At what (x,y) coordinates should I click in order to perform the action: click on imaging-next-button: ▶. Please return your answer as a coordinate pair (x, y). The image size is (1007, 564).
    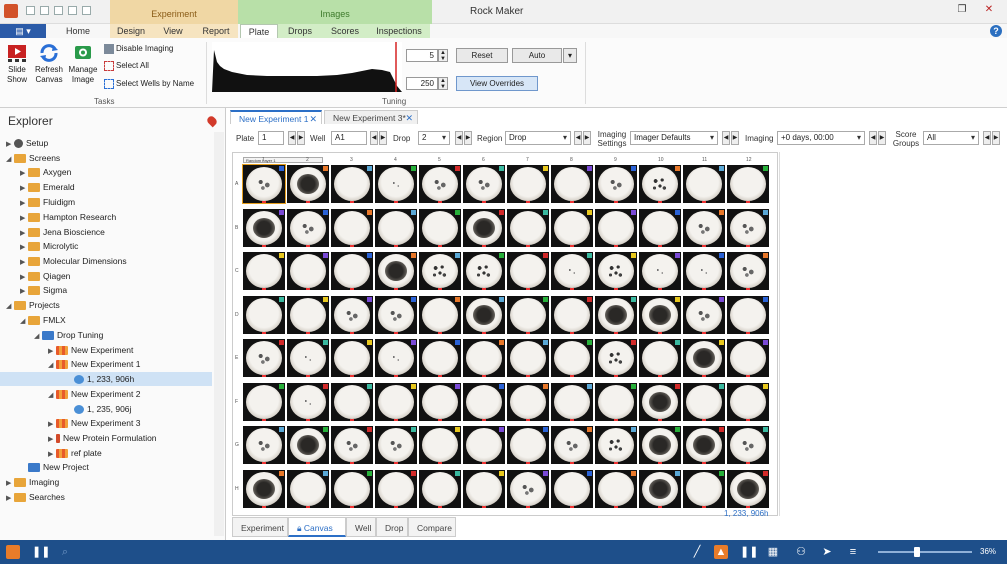
    Looking at the image, I should click on (882, 138).